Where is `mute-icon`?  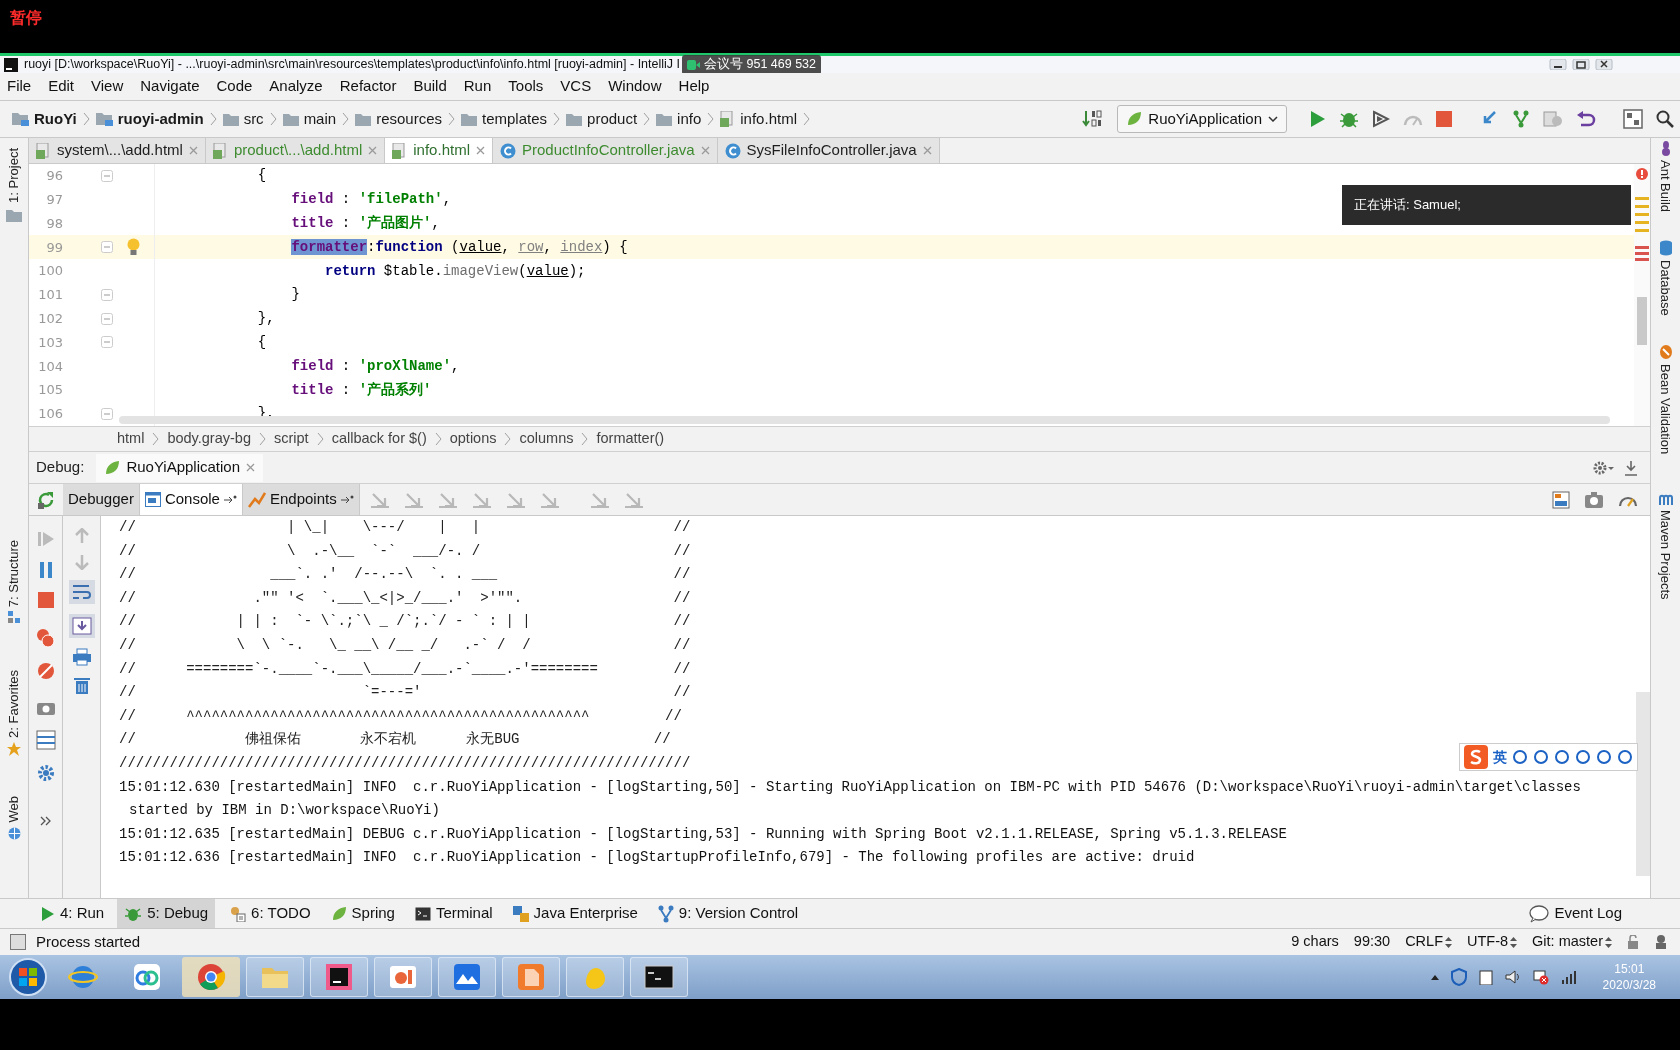 mute-icon is located at coordinates (45, 671).